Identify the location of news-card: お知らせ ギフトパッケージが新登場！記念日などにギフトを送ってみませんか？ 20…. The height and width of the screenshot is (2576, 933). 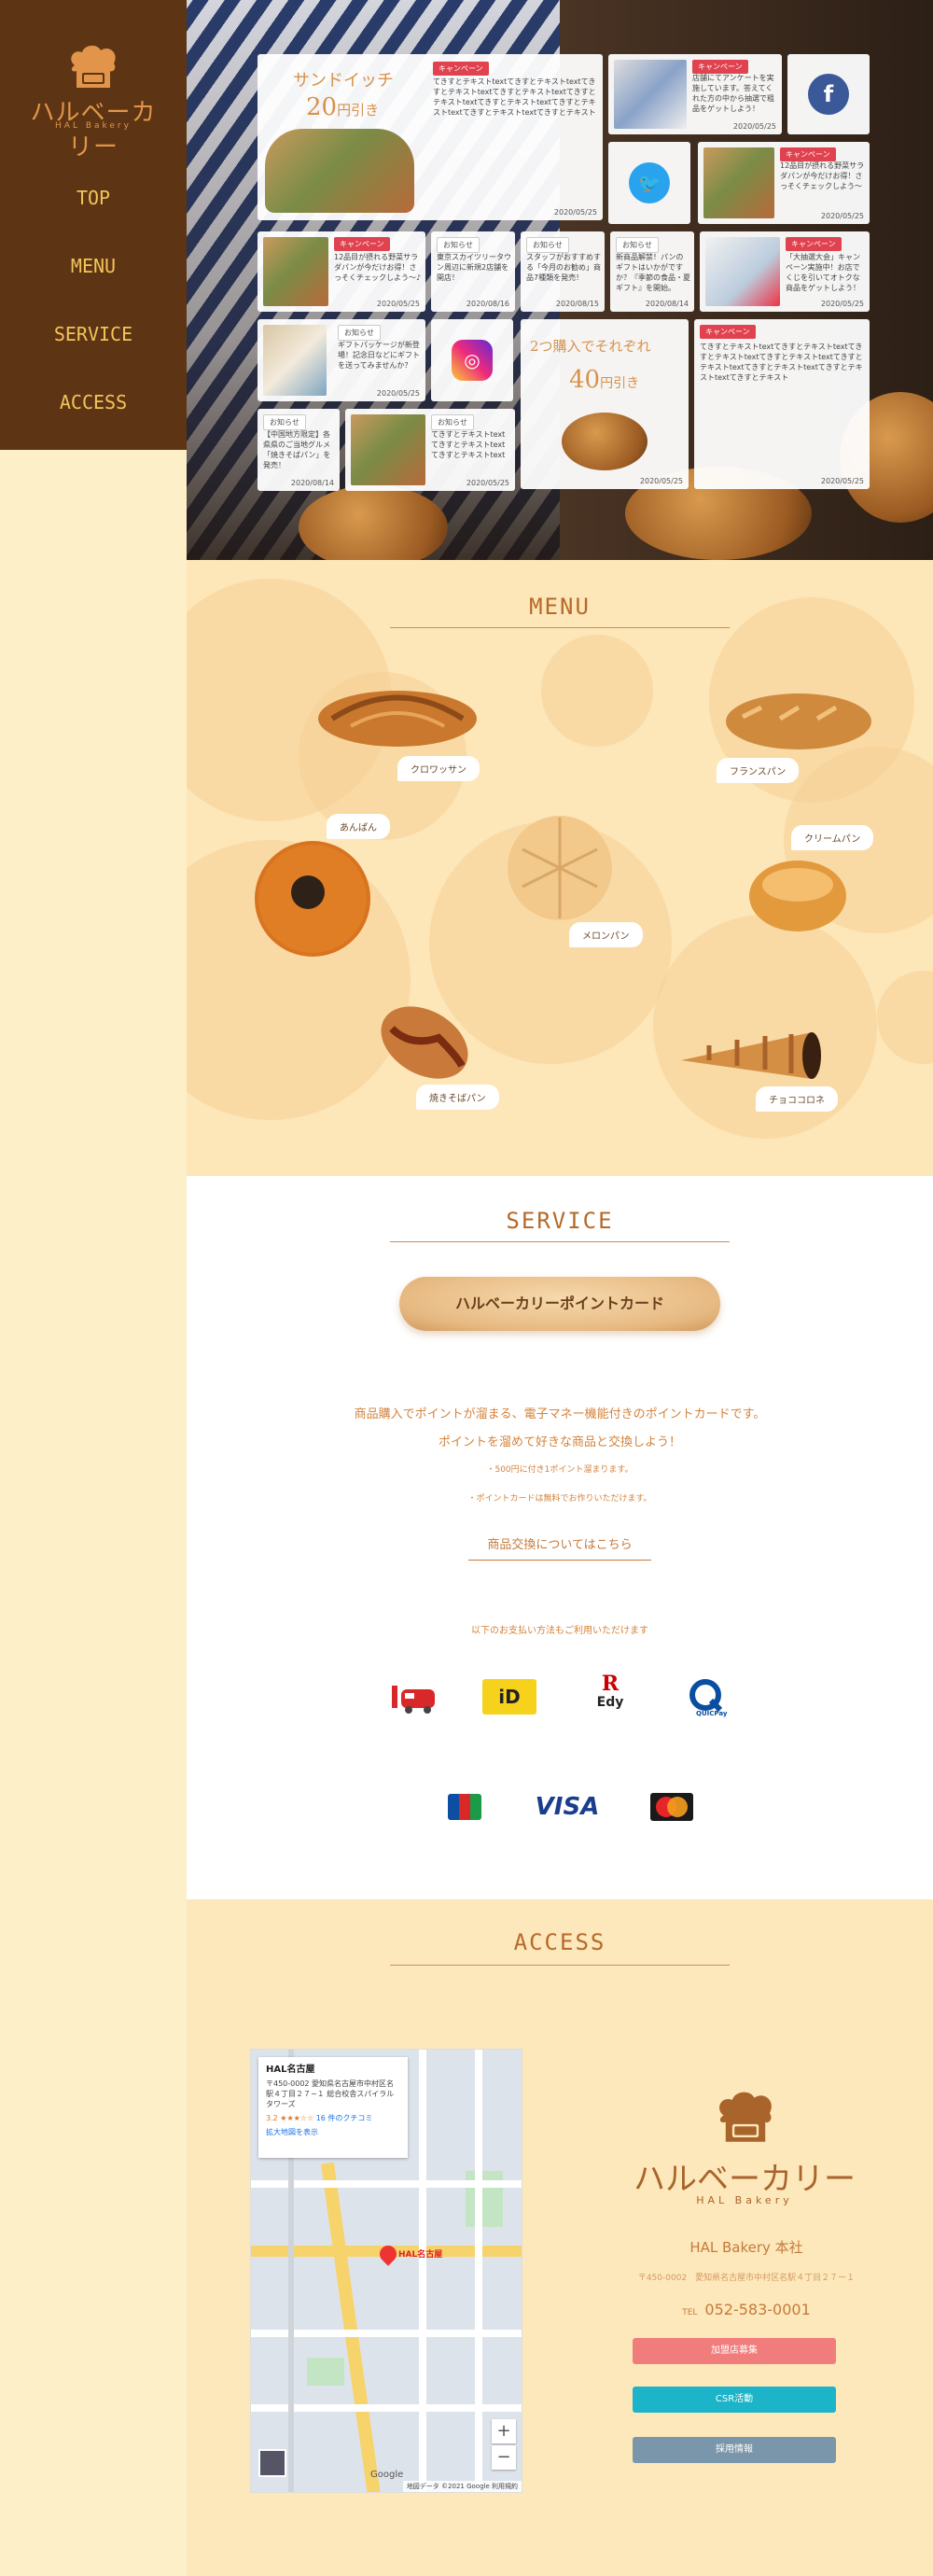
(342, 360).